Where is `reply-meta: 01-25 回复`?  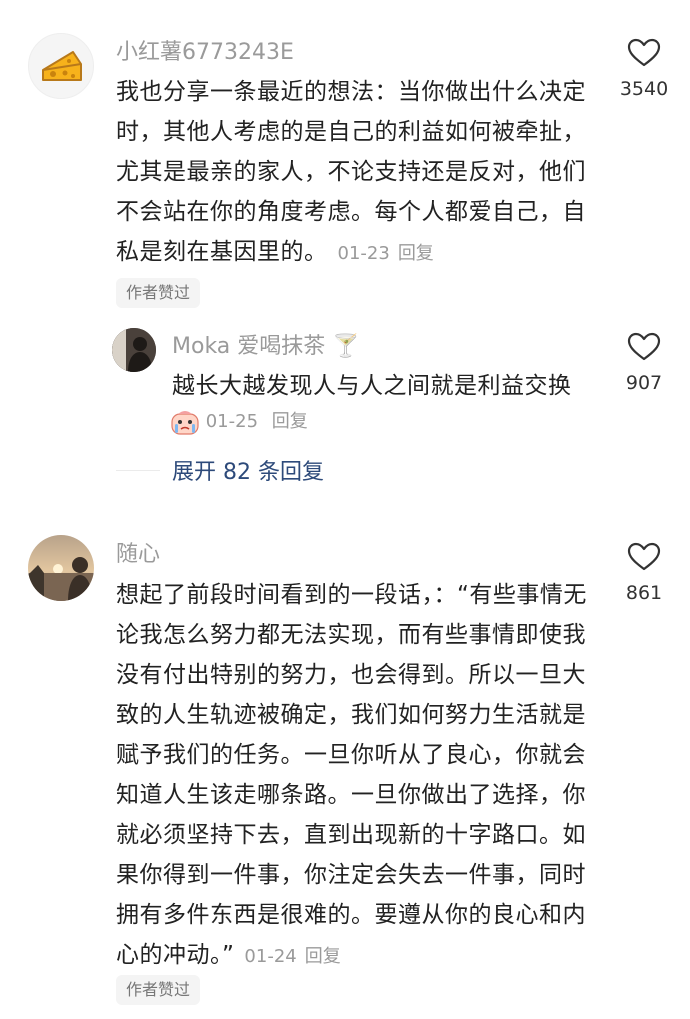
reply-meta: 01-25 回复 is located at coordinates (239, 422).